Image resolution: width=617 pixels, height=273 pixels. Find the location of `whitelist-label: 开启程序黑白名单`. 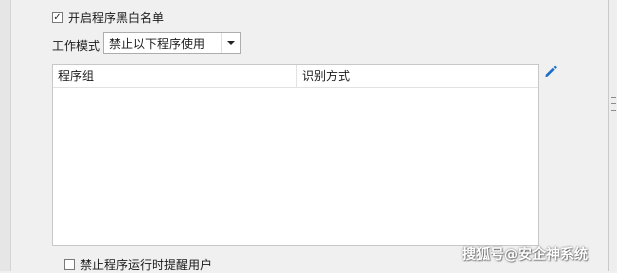

whitelist-label: 开启程序黑白名单 is located at coordinates (116, 18).